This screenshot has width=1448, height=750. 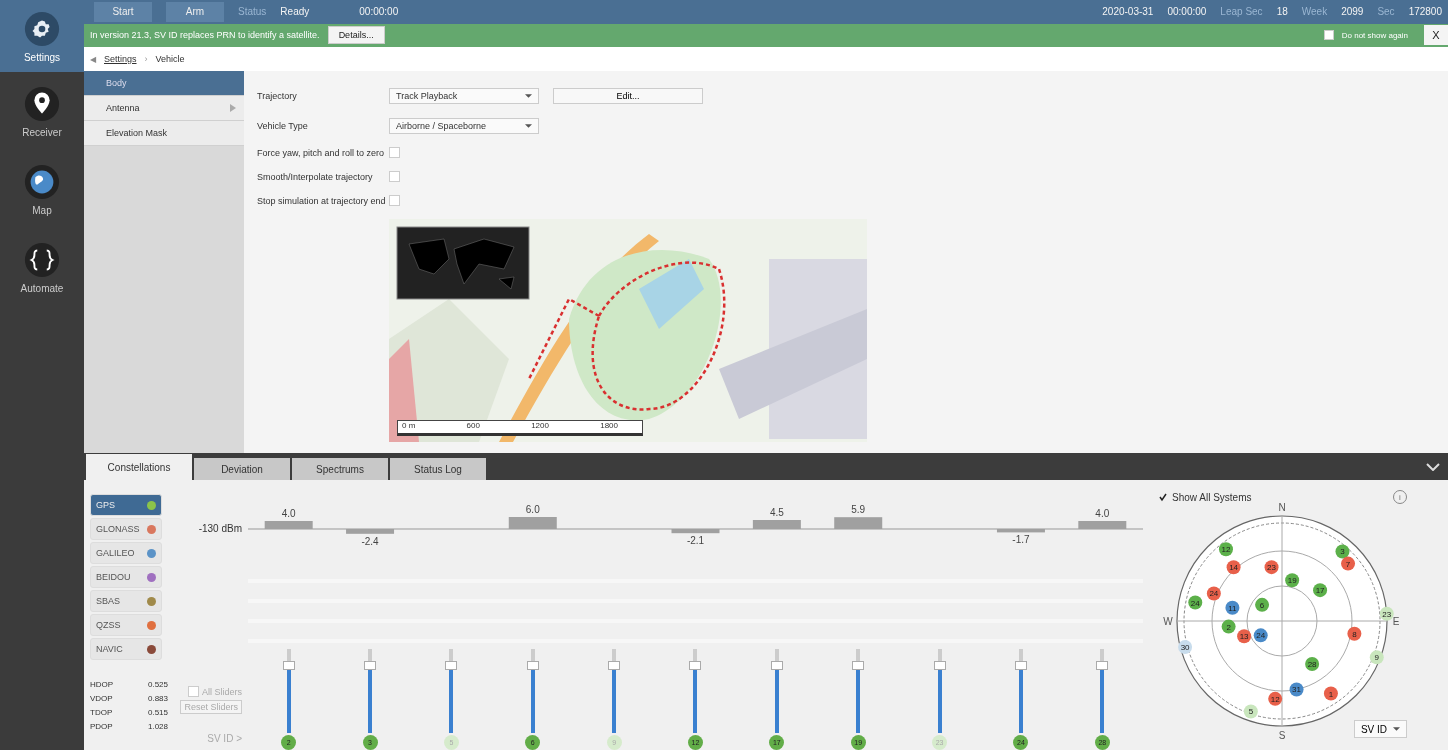 I want to click on sort-dropdown: SV ID, so click(x=1380, y=729).